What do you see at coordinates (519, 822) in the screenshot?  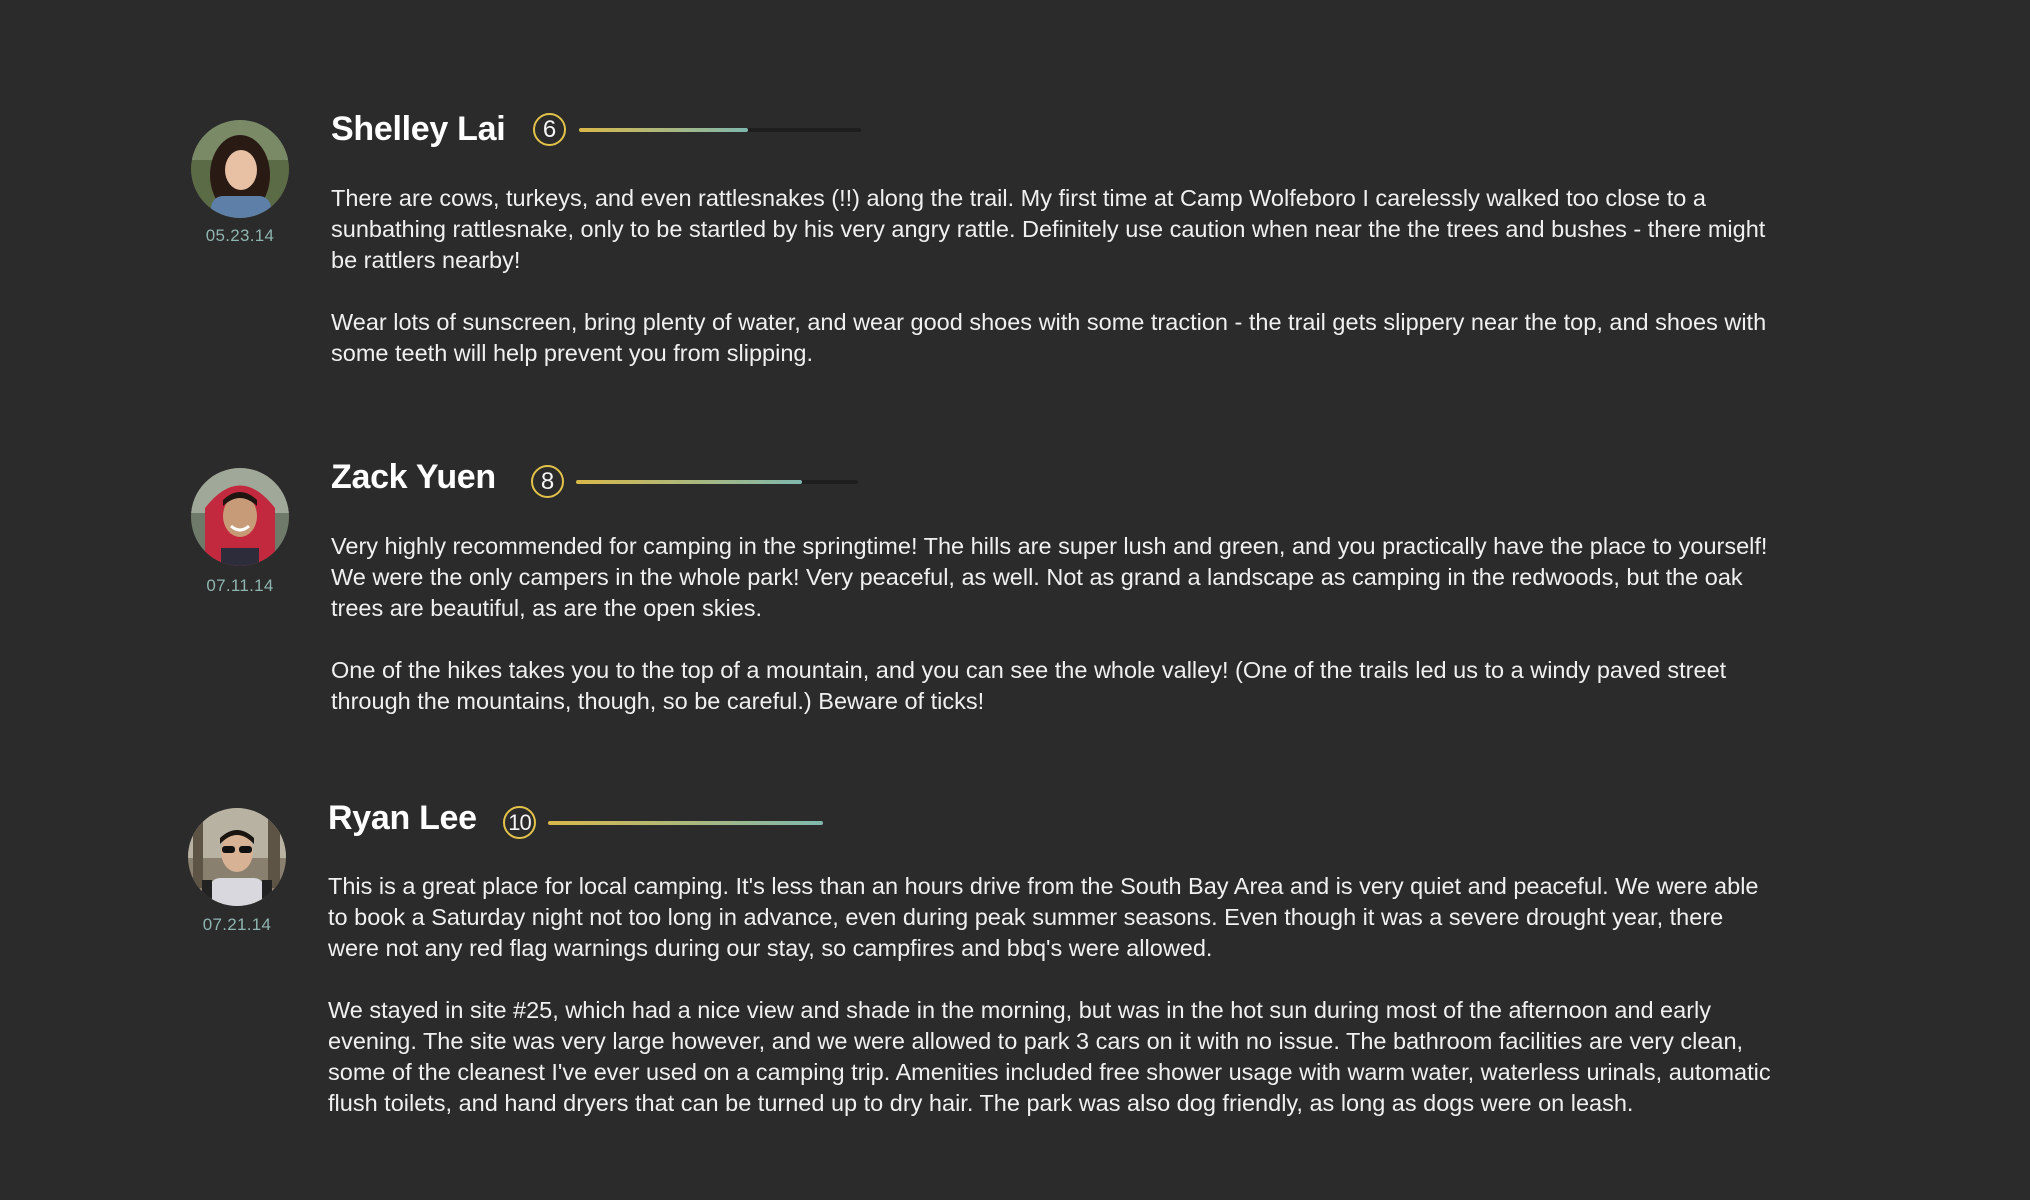 I see `score-badge wide: 10` at bounding box center [519, 822].